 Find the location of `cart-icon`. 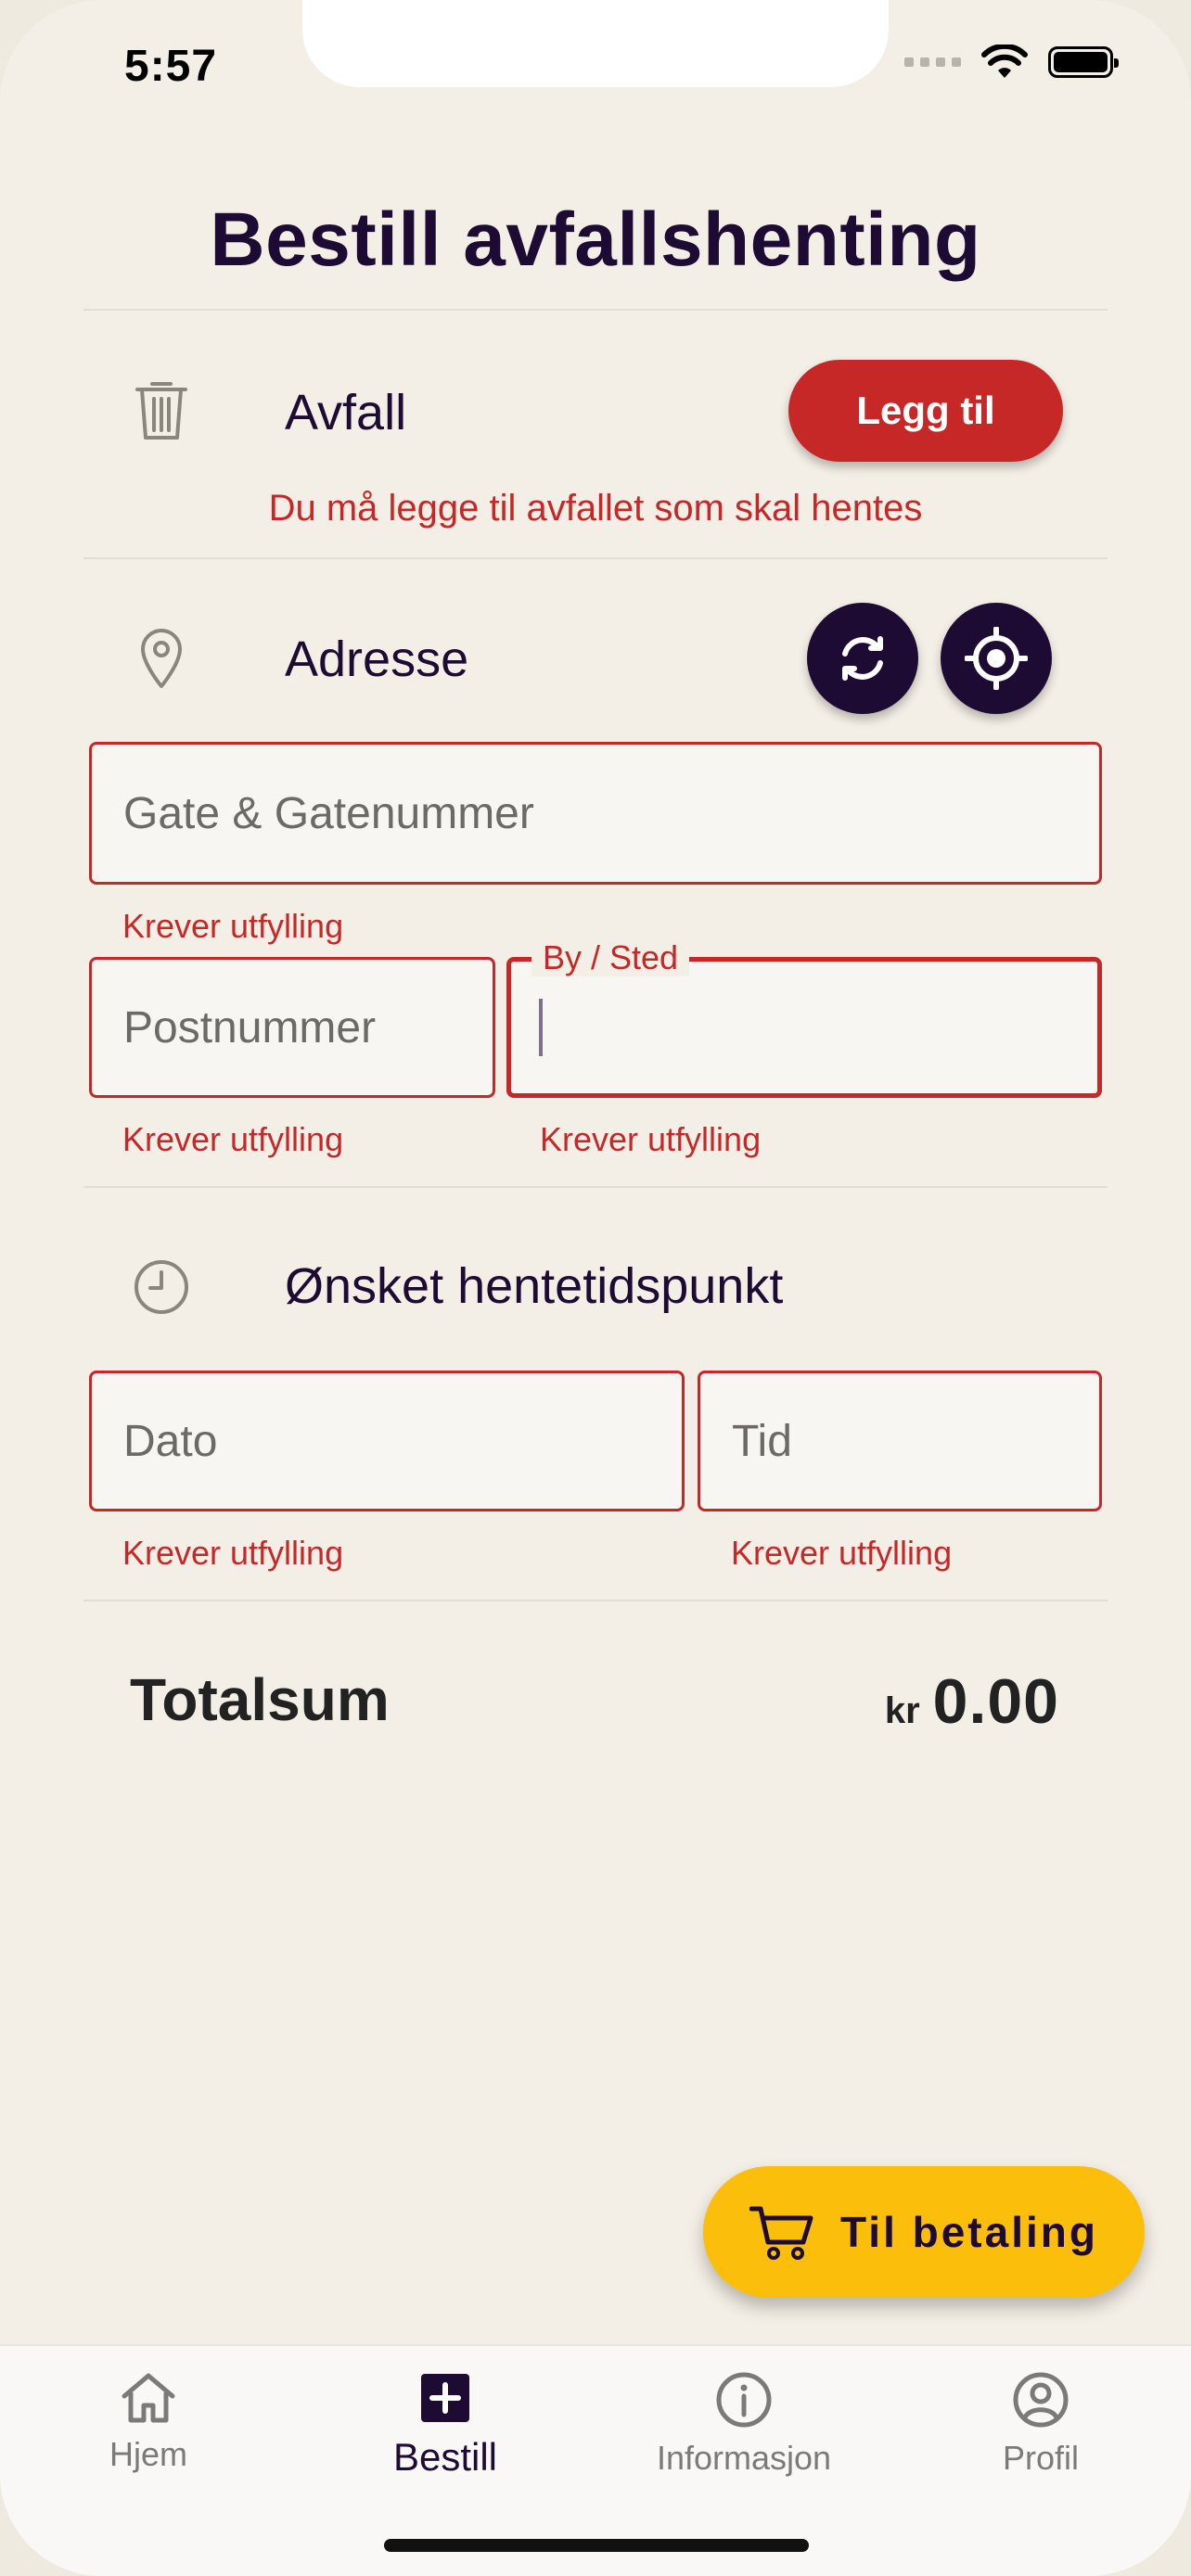

cart-icon is located at coordinates (781, 2233).